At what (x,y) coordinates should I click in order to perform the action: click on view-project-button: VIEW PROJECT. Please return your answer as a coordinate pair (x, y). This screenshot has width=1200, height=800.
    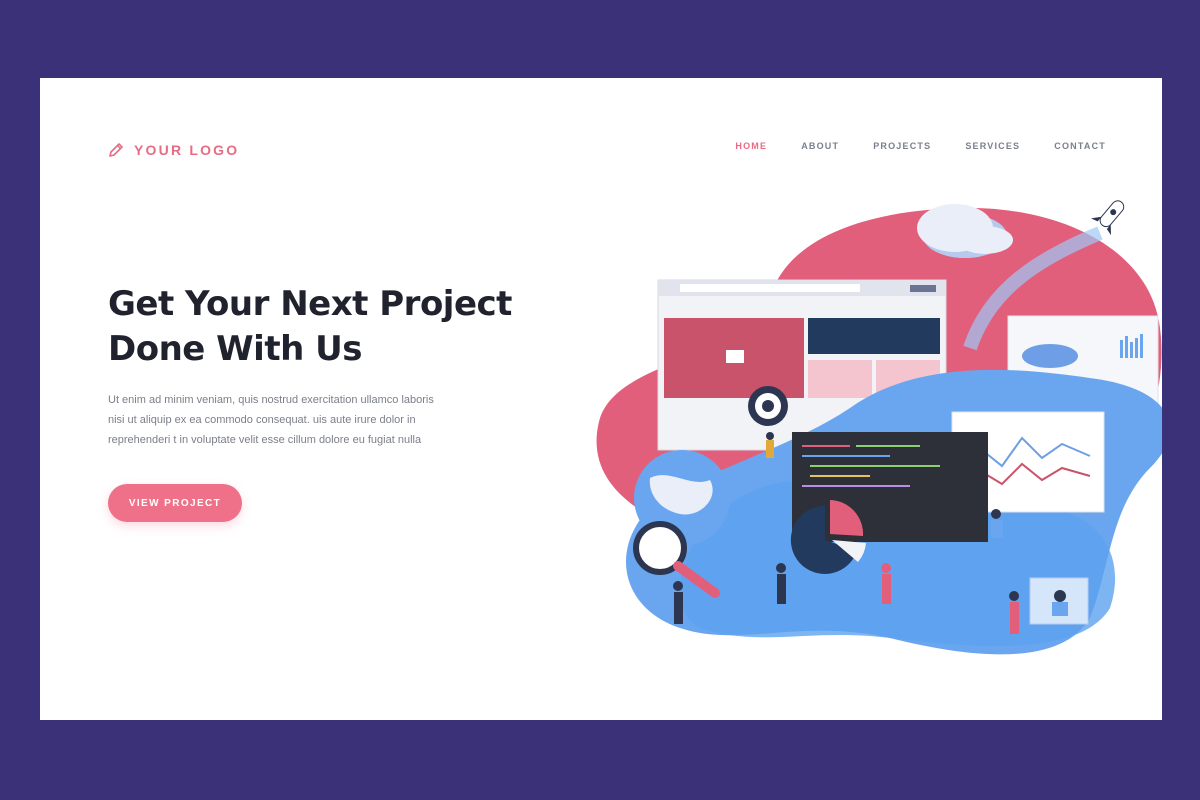
    Looking at the image, I should click on (175, 503).